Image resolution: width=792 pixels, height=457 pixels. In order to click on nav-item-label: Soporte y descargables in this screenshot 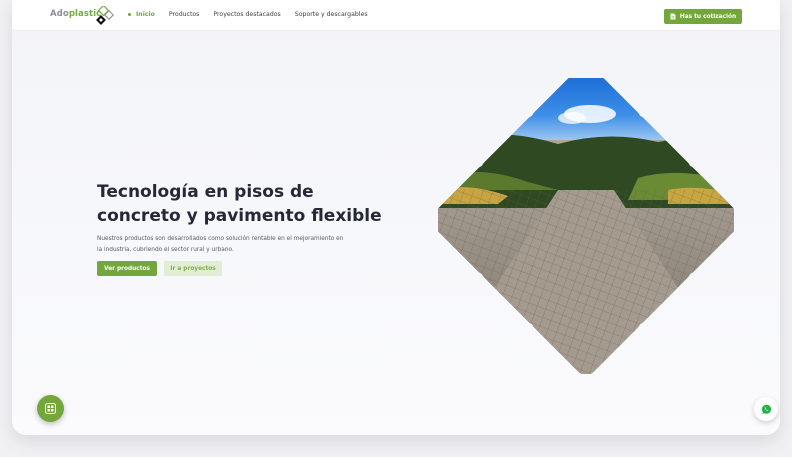, I will do `click(331, 14)`.